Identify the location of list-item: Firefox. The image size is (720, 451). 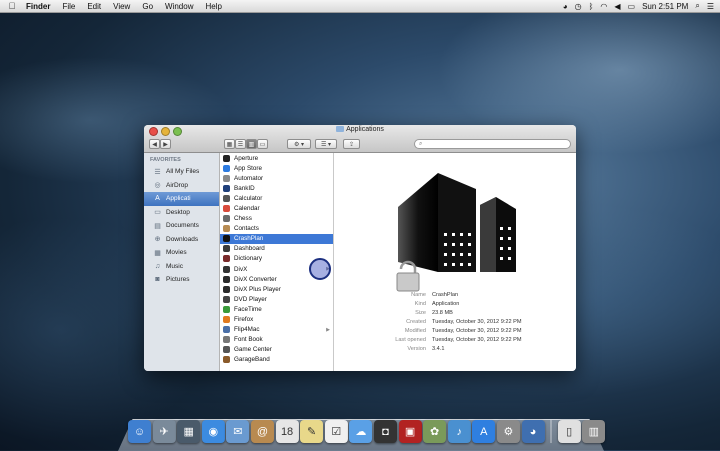
(276, 320).